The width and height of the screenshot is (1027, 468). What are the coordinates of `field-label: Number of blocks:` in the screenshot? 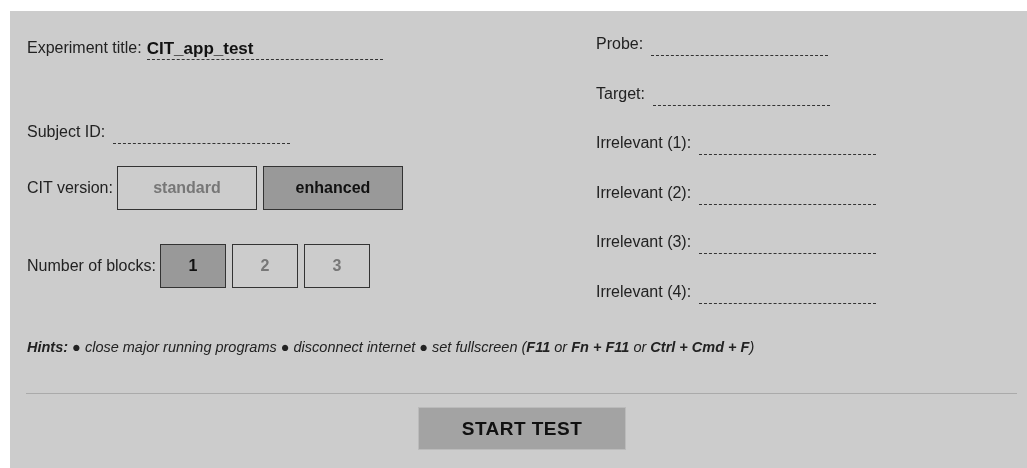 It's located at (91, 266).